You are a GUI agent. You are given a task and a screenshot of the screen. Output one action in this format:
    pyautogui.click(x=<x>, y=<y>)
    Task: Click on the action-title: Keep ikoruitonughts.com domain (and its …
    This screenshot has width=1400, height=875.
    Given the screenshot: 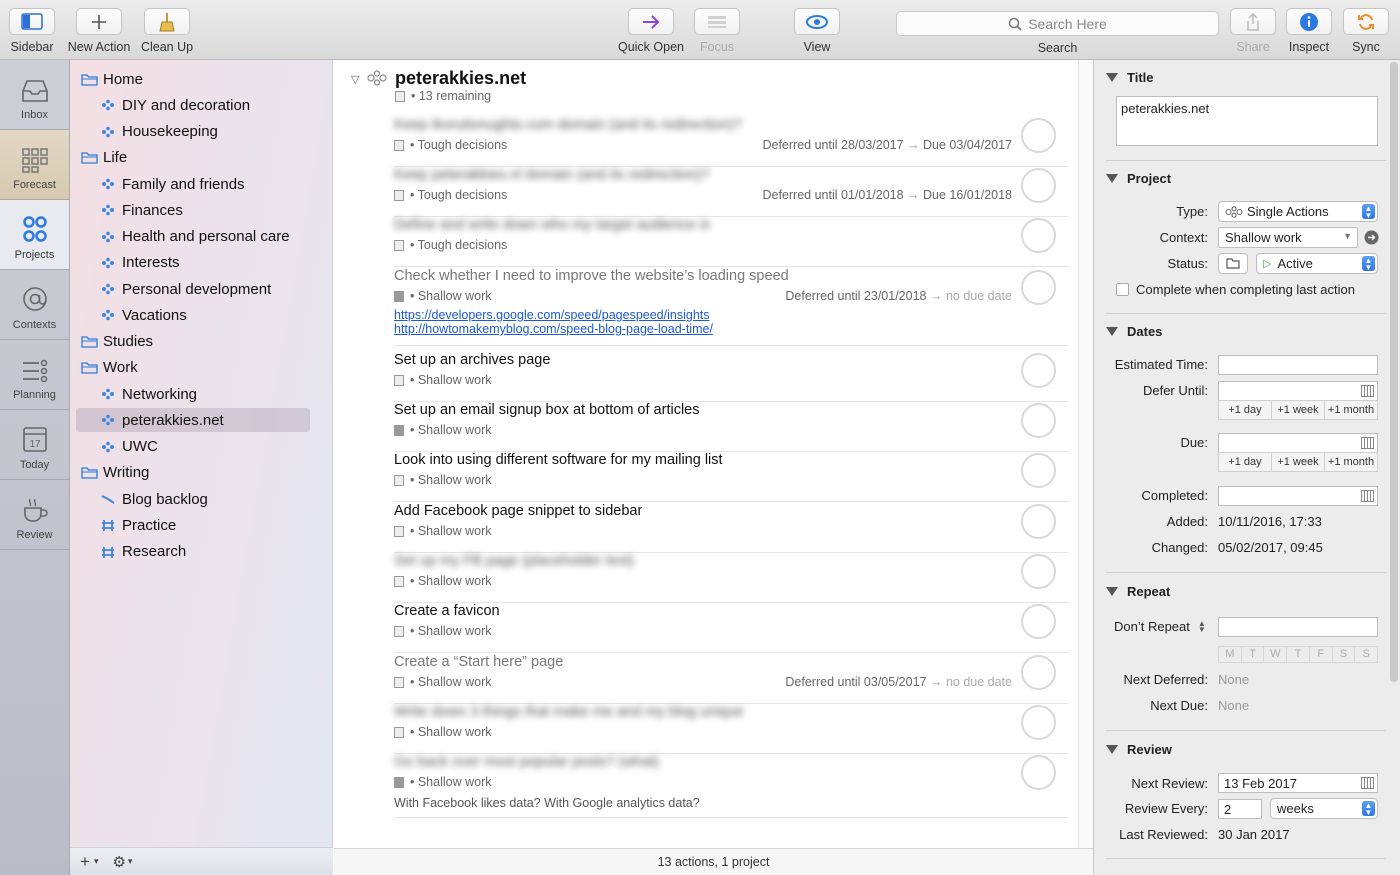 What is the action you would take?
    pyautogui.click(x=567, y=125)
    